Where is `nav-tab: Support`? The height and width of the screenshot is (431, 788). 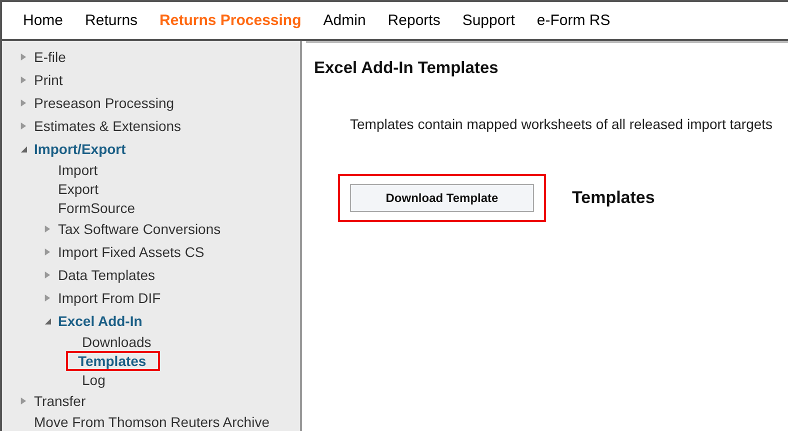
nav-tab: Support is located at coordinates (488, 20).